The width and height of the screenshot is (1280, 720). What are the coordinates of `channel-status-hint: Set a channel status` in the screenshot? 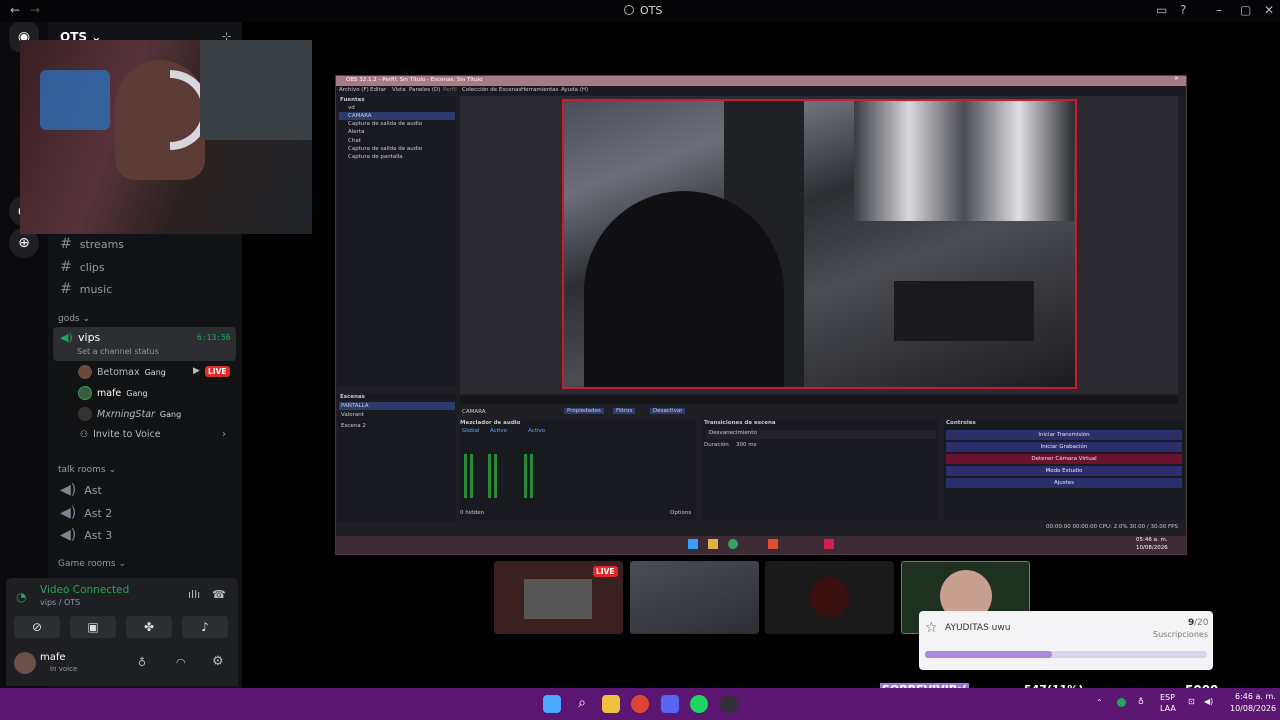 It's located at (118, 351).